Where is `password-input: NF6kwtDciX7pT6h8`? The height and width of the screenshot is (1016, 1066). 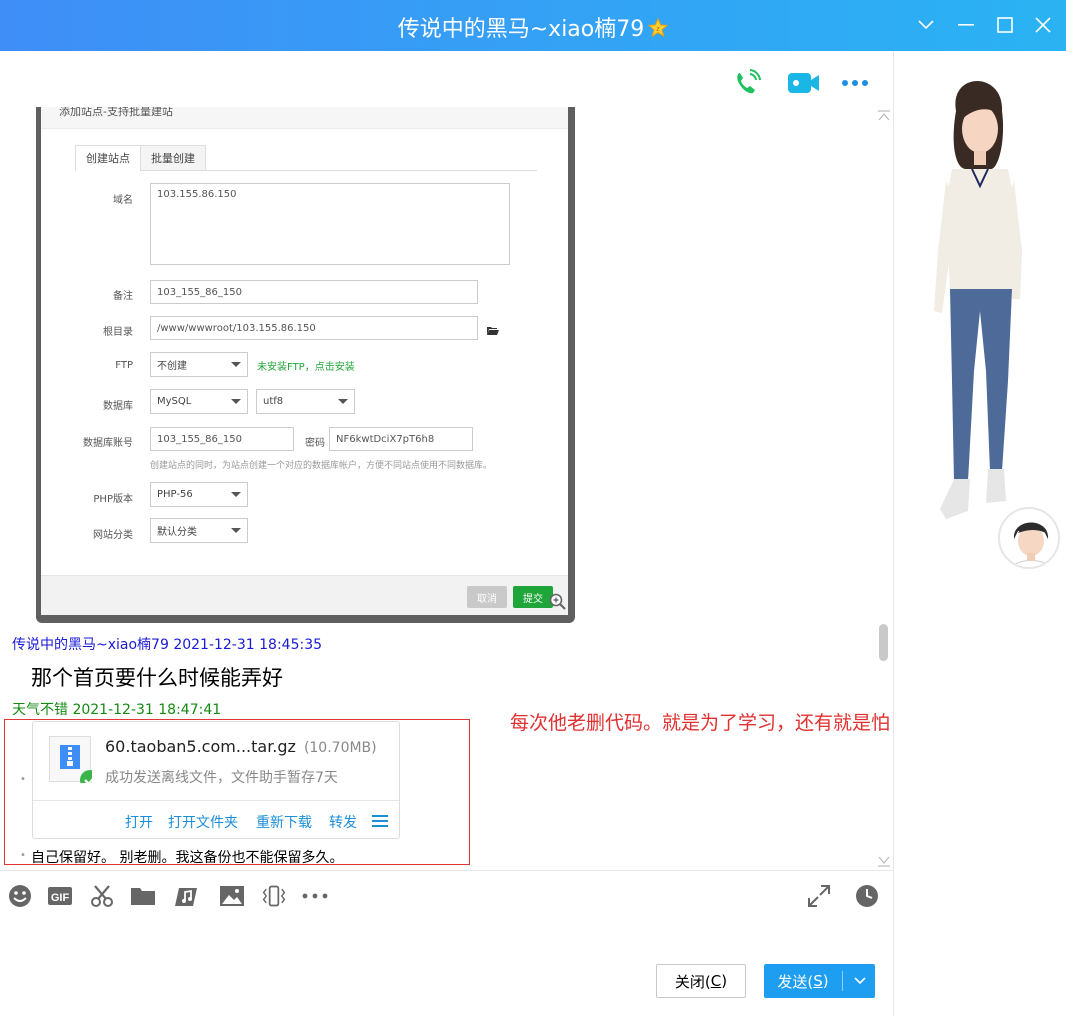
password-input: NF6kwtDciX7pT6h8 is located at coordinates (401, 439).